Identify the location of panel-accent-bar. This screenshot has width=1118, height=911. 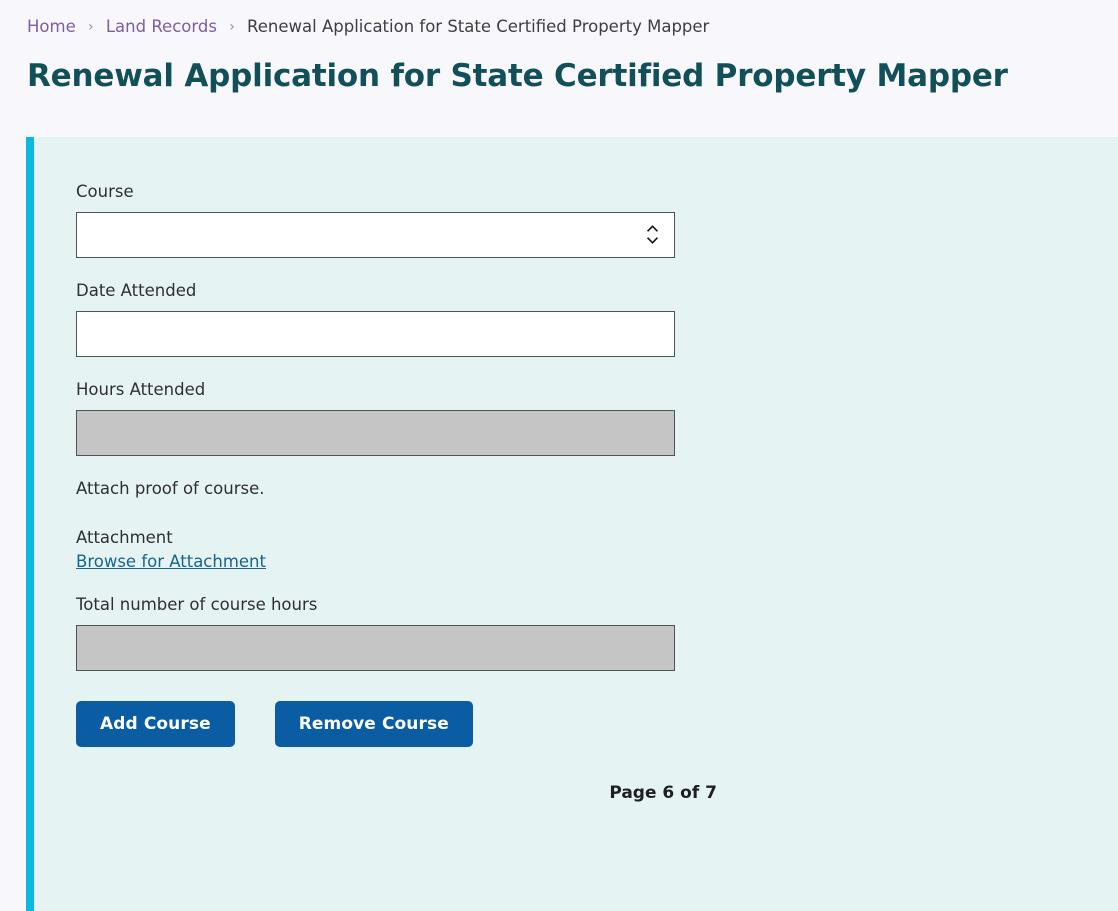
(30, 524).